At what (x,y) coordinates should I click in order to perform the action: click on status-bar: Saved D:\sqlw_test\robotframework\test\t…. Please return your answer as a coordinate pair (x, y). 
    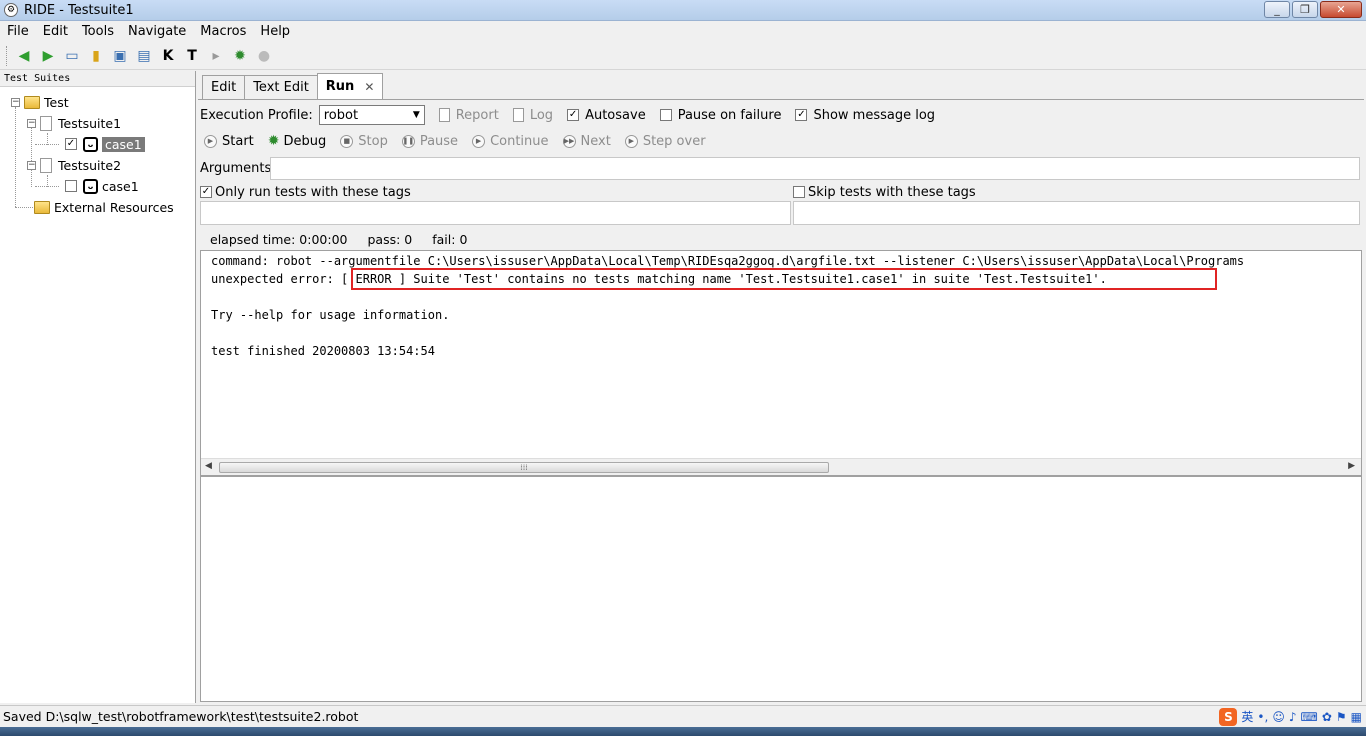
    Looking at the image, I should click on (683, 716).